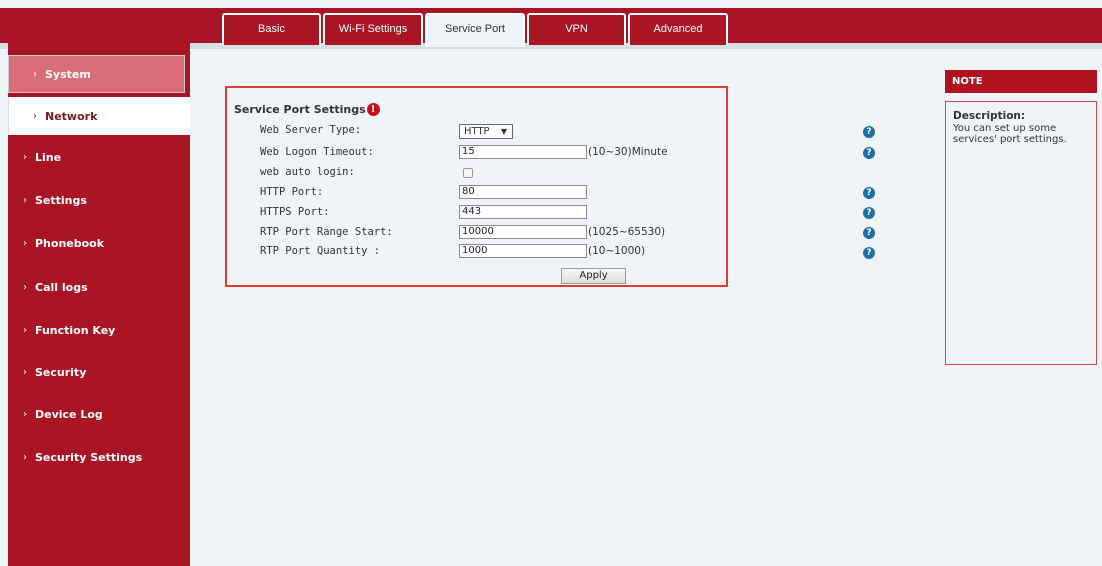 The width and height of the screenshot is (1102, 566). What do you see at coordinates (523, 212) in the screenshot?
I see `https-port-input: 443` at bounding box center [523, 212].